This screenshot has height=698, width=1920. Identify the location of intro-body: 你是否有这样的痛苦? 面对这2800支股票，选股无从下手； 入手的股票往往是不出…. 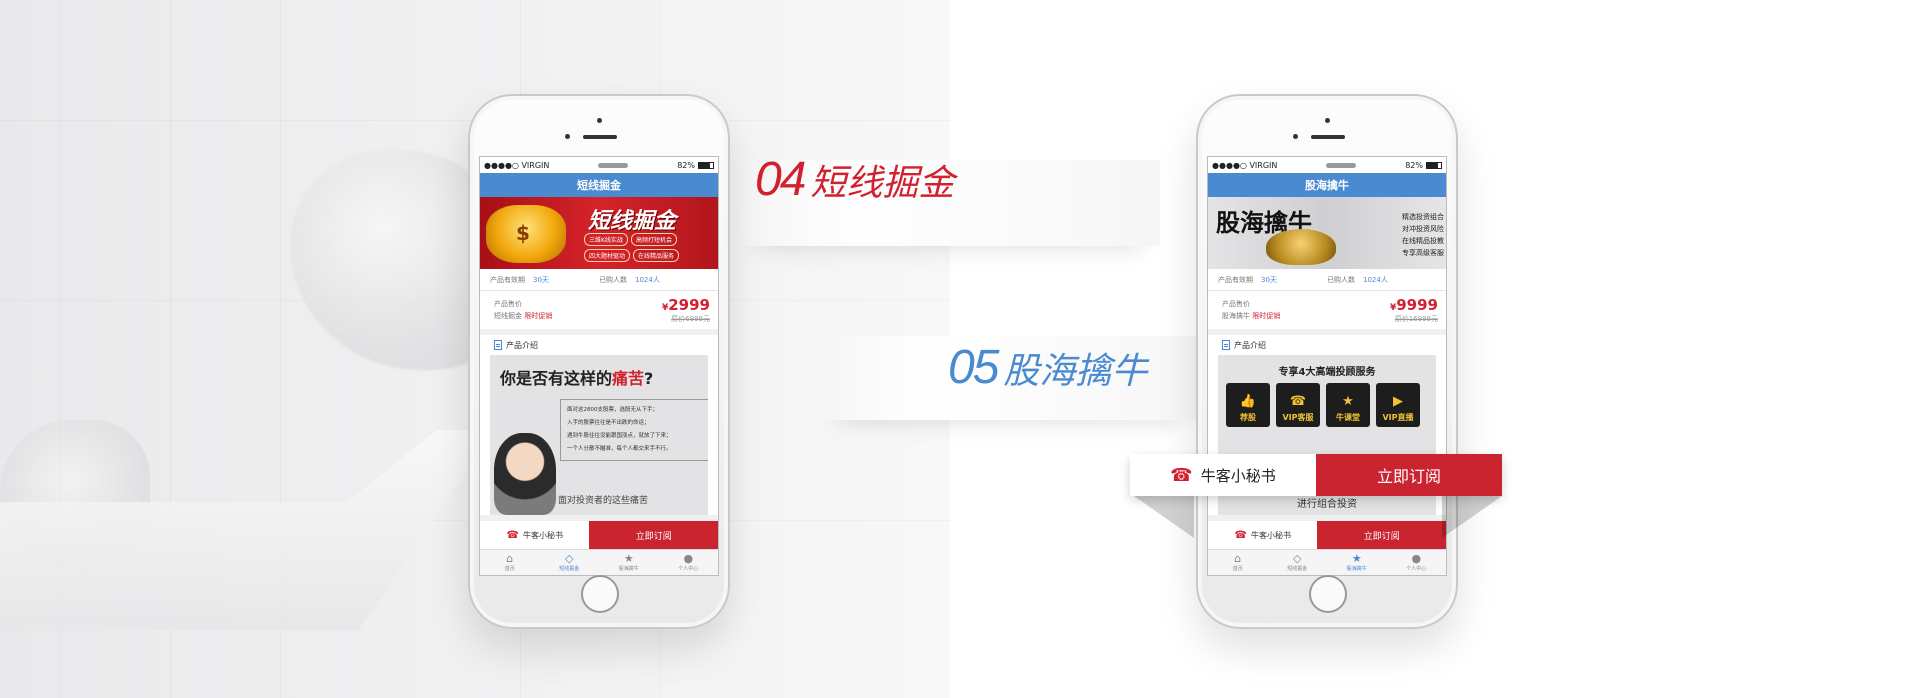
(599, 435).